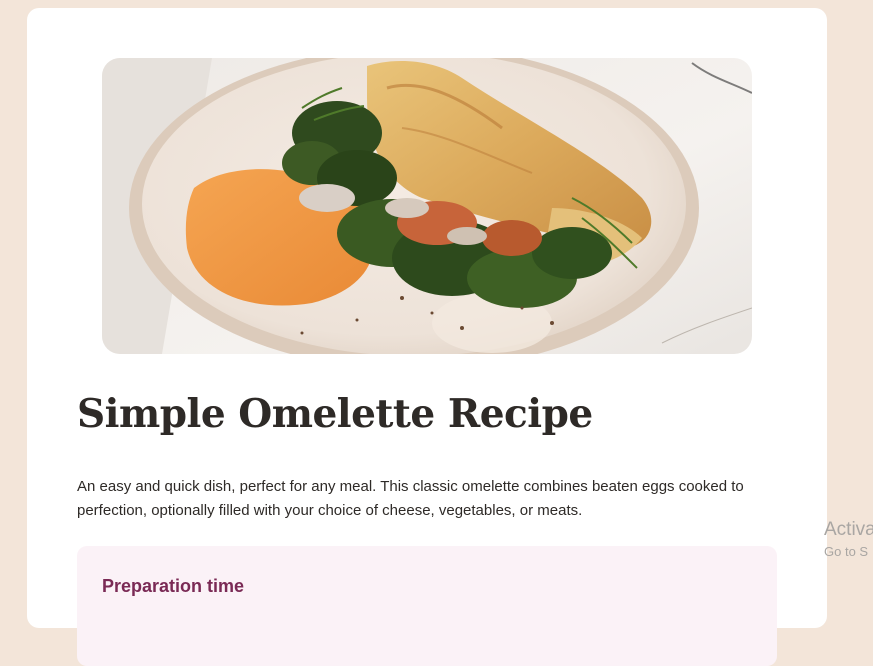  I want to click on watermark-line-2: Go to S, so click(846, 551).